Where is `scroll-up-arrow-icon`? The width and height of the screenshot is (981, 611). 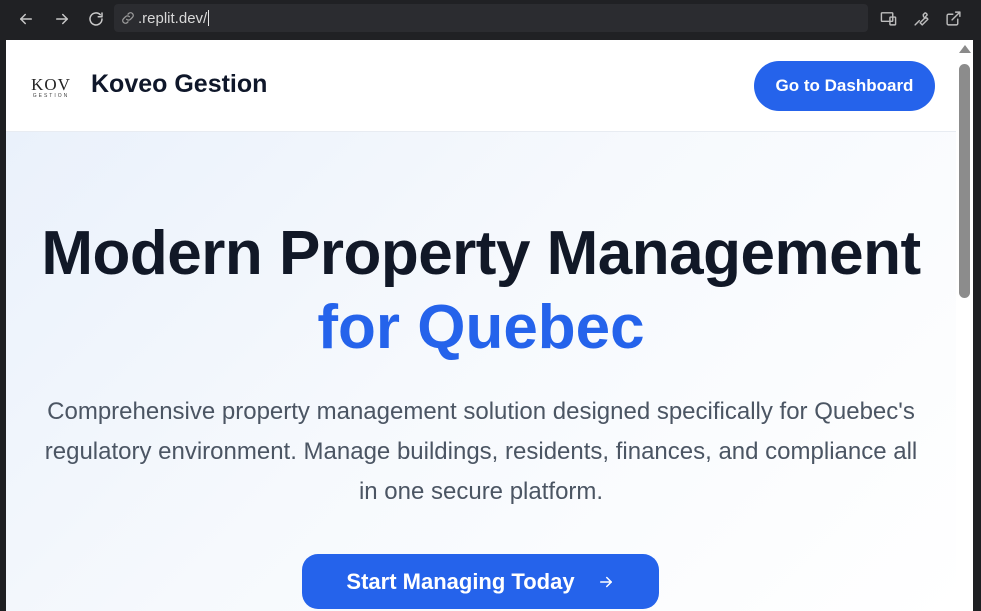
scroll-up-arrow-icon is located at coordinates (965, 49).